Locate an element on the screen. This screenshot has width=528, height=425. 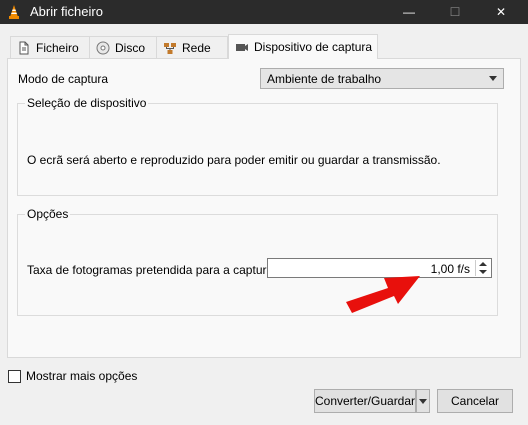
tab-ficheiro: Ficheiro is located at coordinates (50, 47).